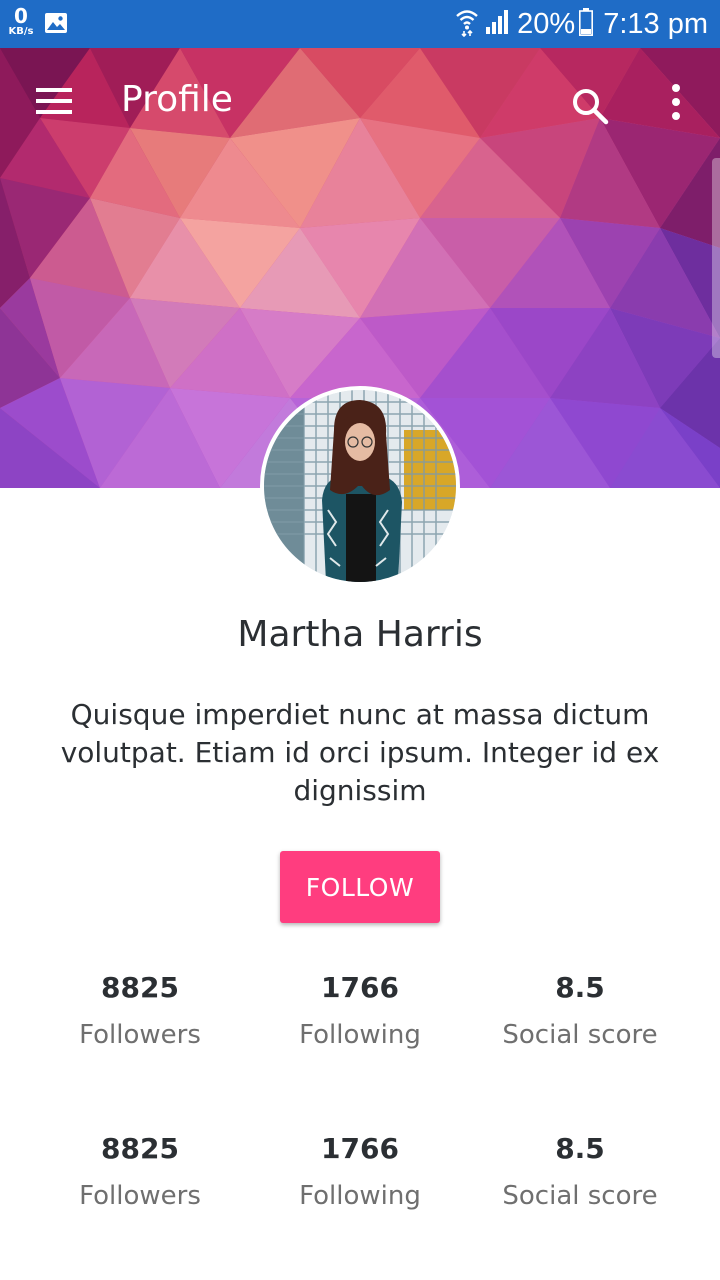 The width and height of the screenshot is (720, 1280). I want to click on scrollbar-thumb, so click(716, 258).